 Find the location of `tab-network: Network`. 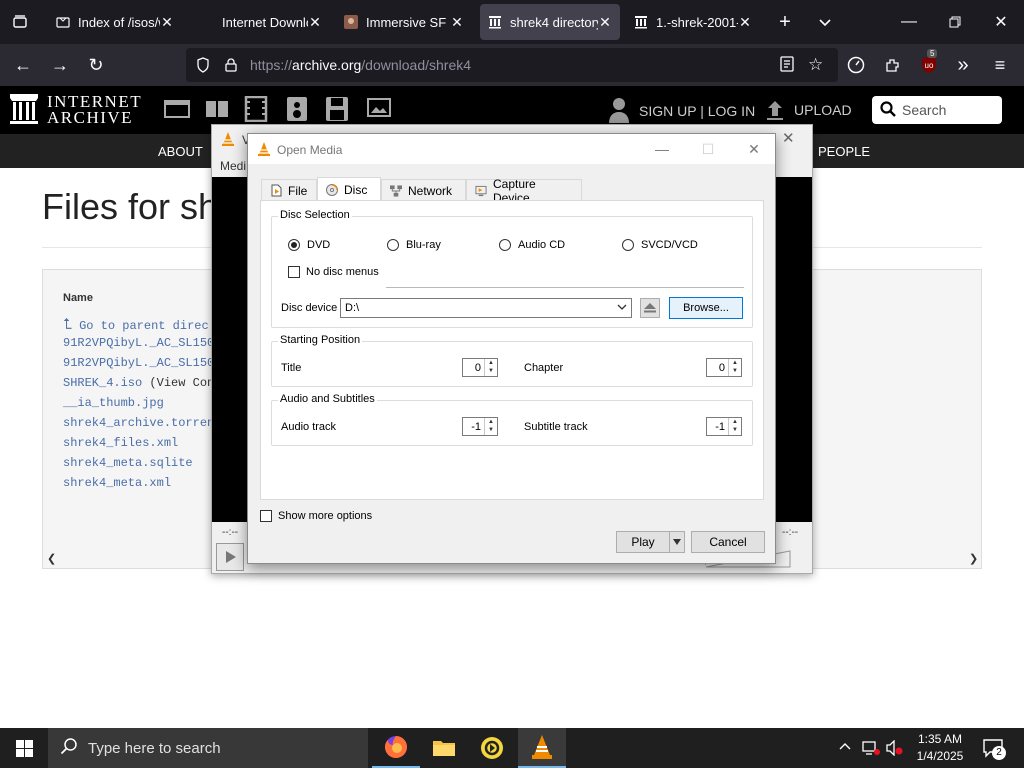

tab-network: Network is located at coordinates (423, 190).